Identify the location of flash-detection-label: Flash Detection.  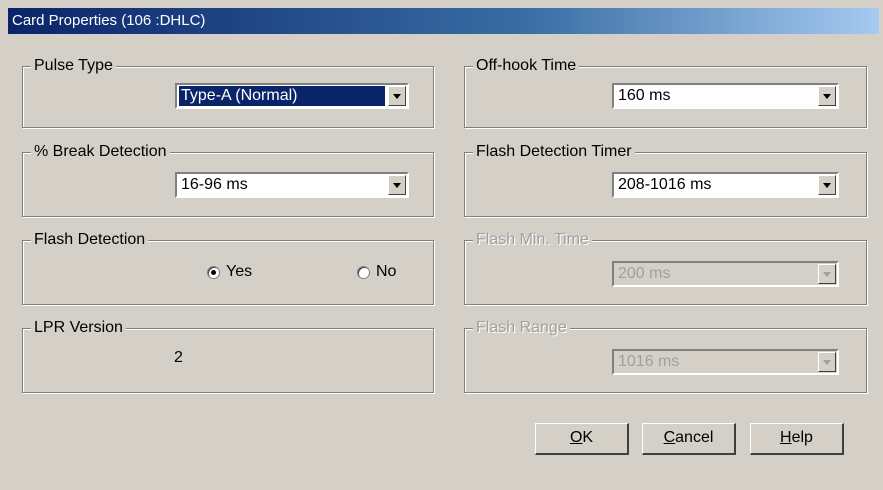
(90, 240).